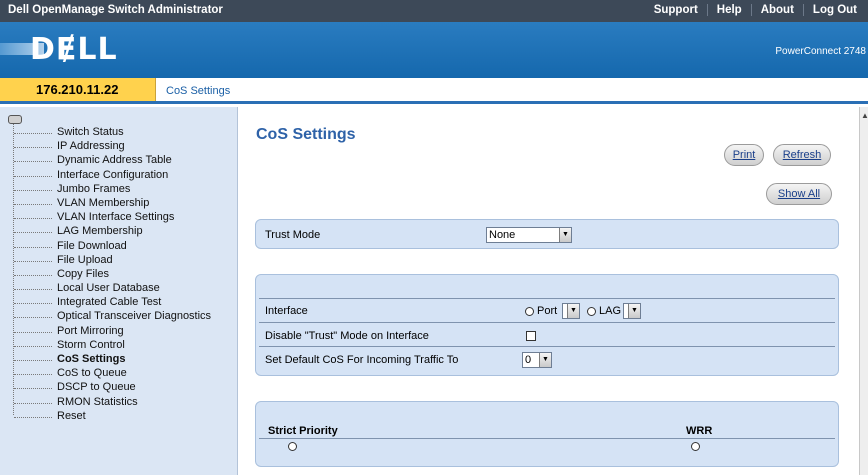 The width and height of the screenshot is (868, 475). Describe the element at coordinates (834, 10) in the screenshot. I see `logout-link: Log Out` at that location.